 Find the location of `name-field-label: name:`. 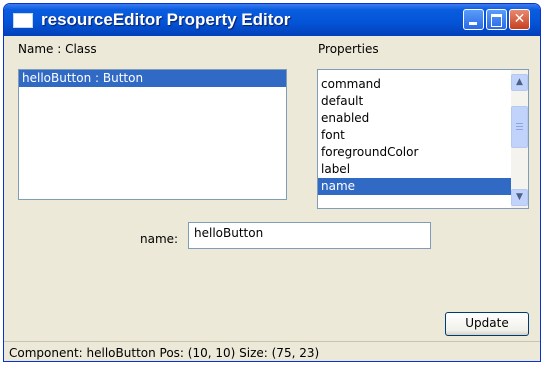

name-field-label: name: is located at coordinates (159, 239).